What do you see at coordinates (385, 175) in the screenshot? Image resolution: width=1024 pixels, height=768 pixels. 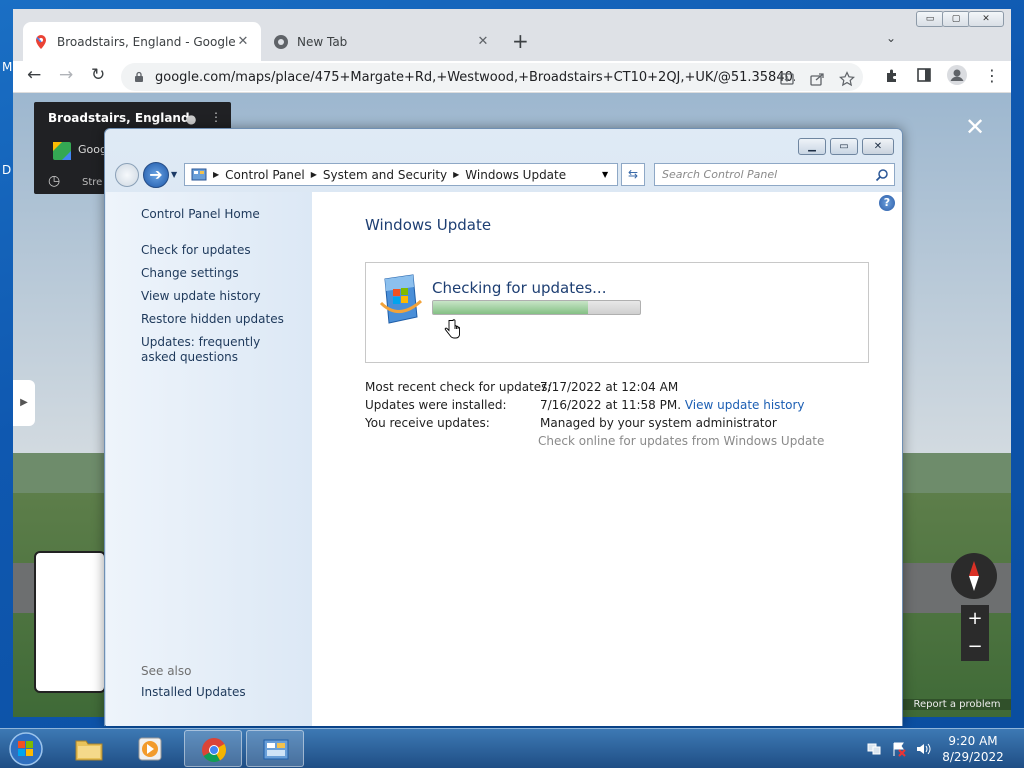 I see `breadcrumb-system-and-security: System and Security` at bounding box center [385, 175].